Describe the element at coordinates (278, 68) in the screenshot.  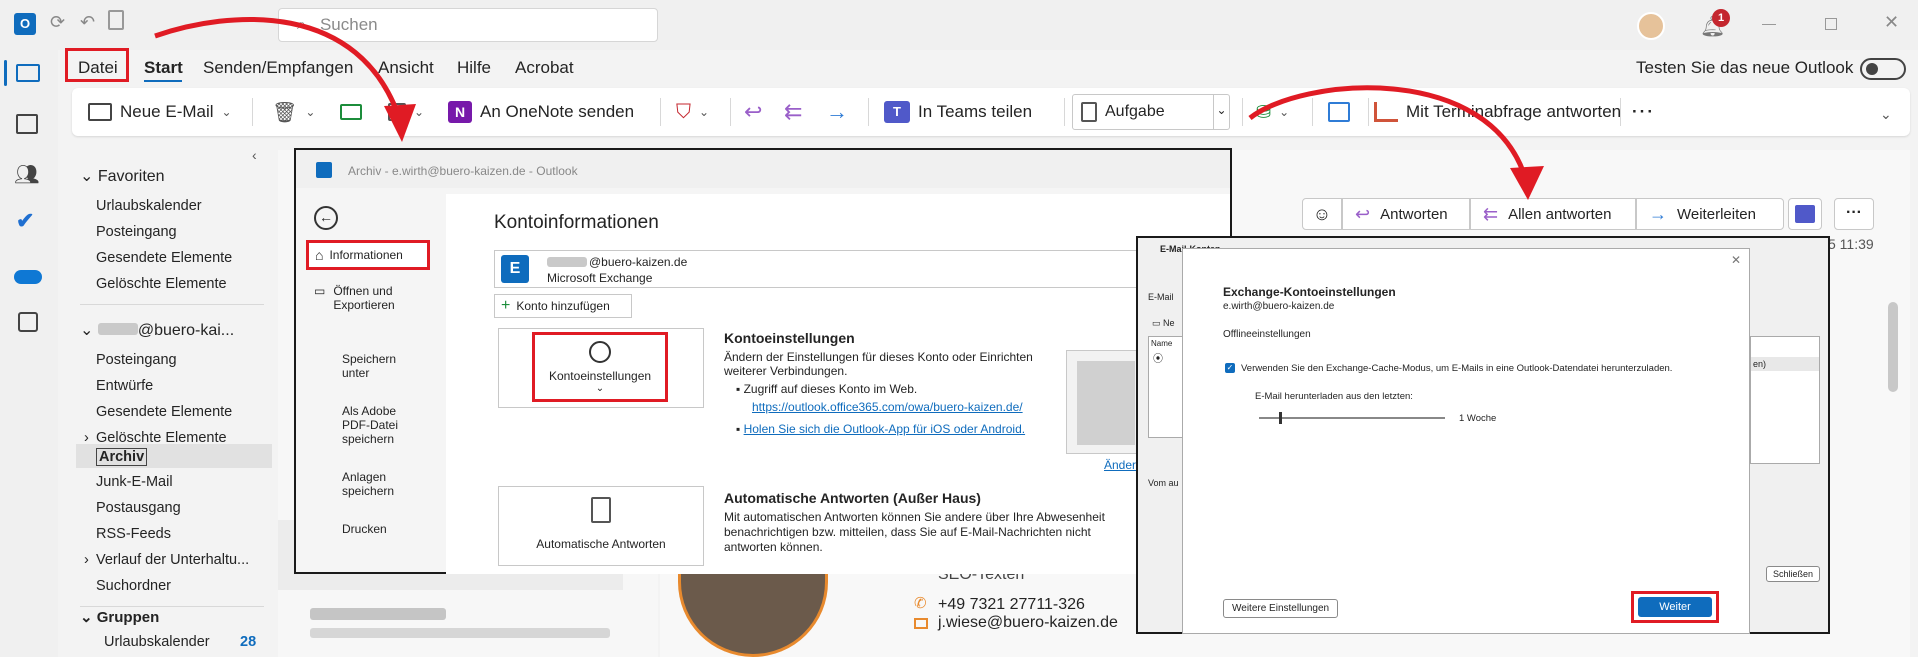
I see `arrow-datei-to-backstage` at that location.